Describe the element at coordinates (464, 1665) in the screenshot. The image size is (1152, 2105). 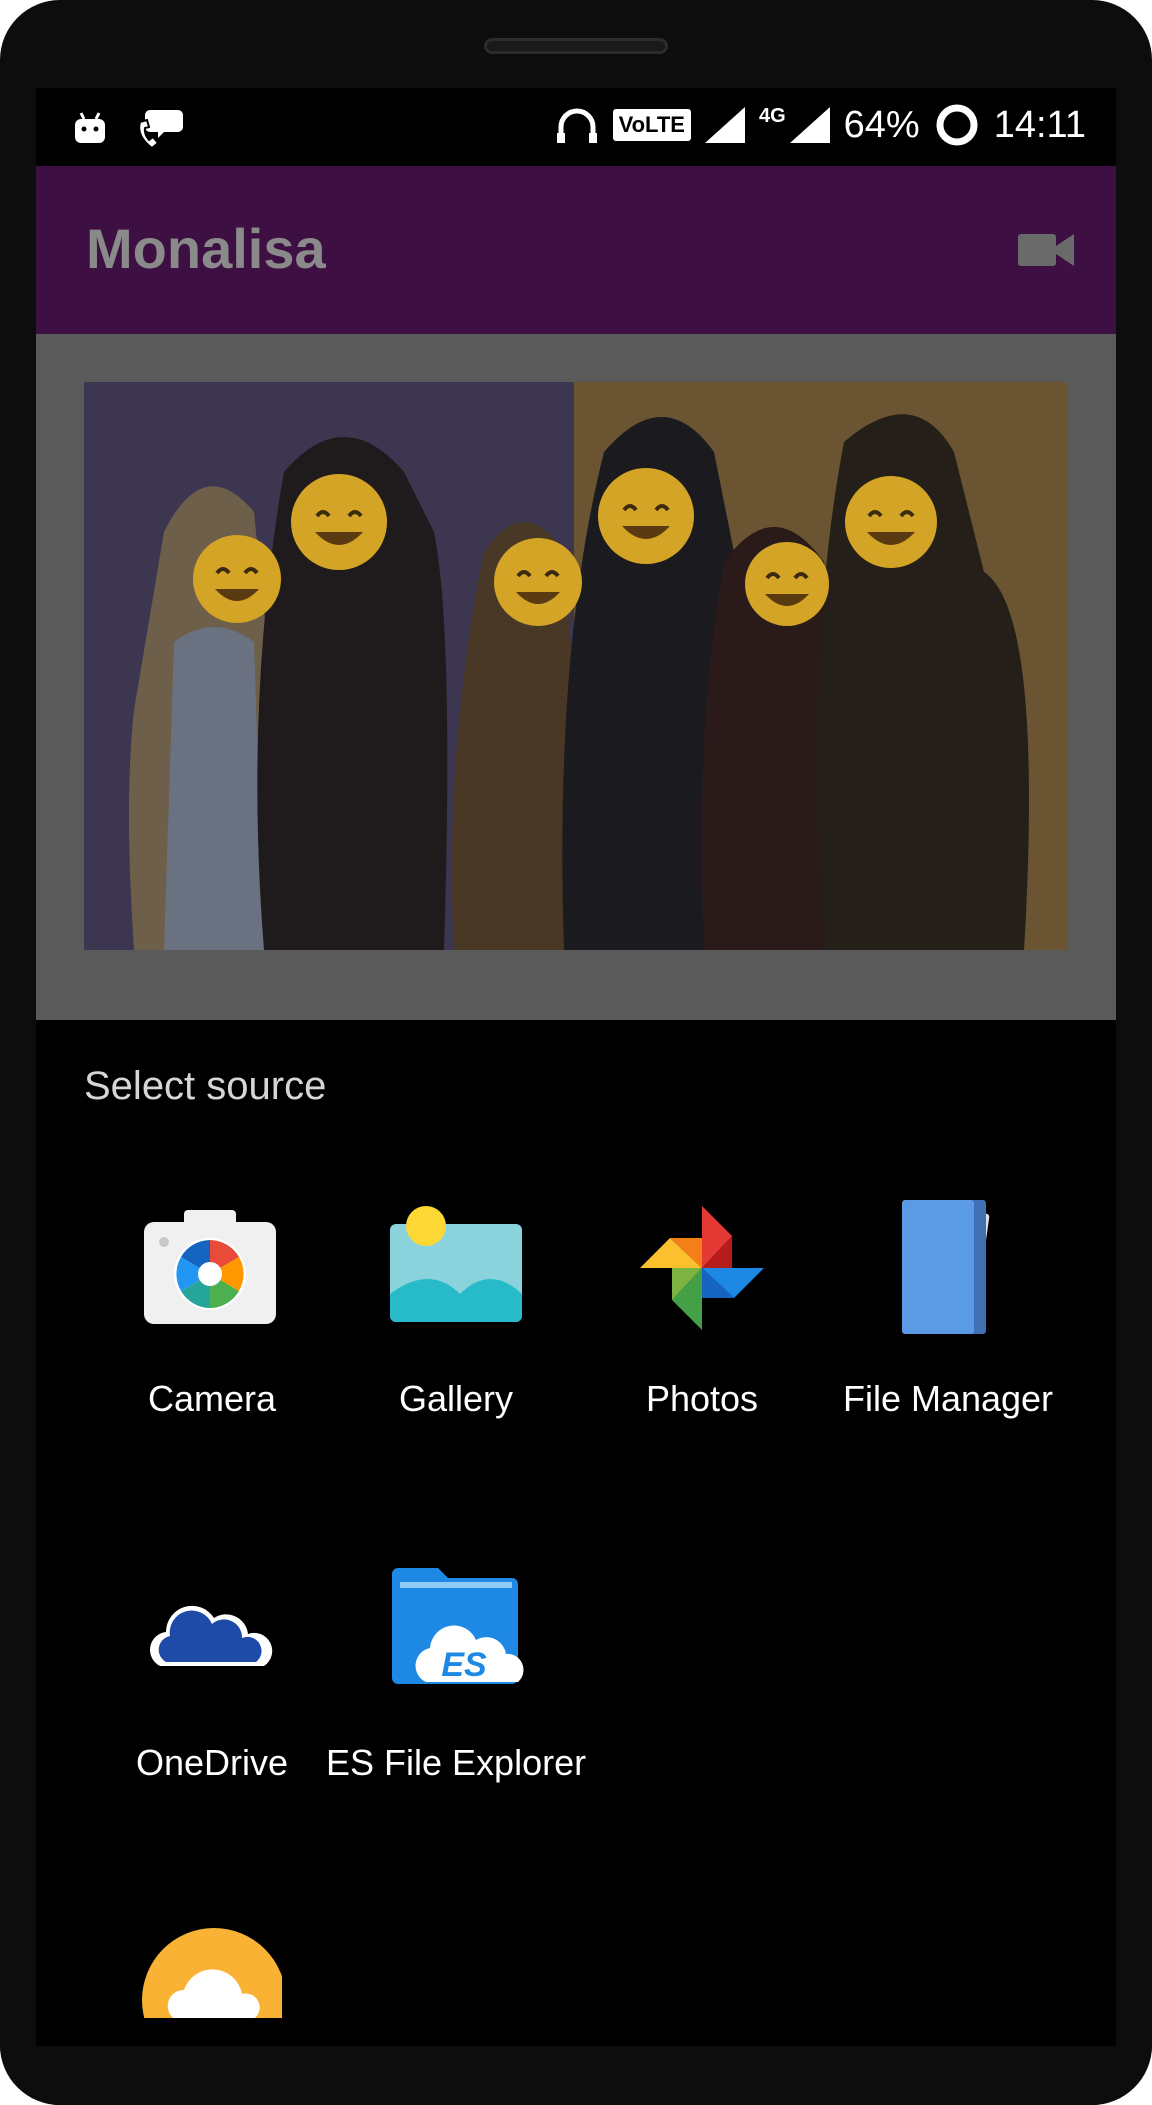
I see `svg-text: ES` at that location.